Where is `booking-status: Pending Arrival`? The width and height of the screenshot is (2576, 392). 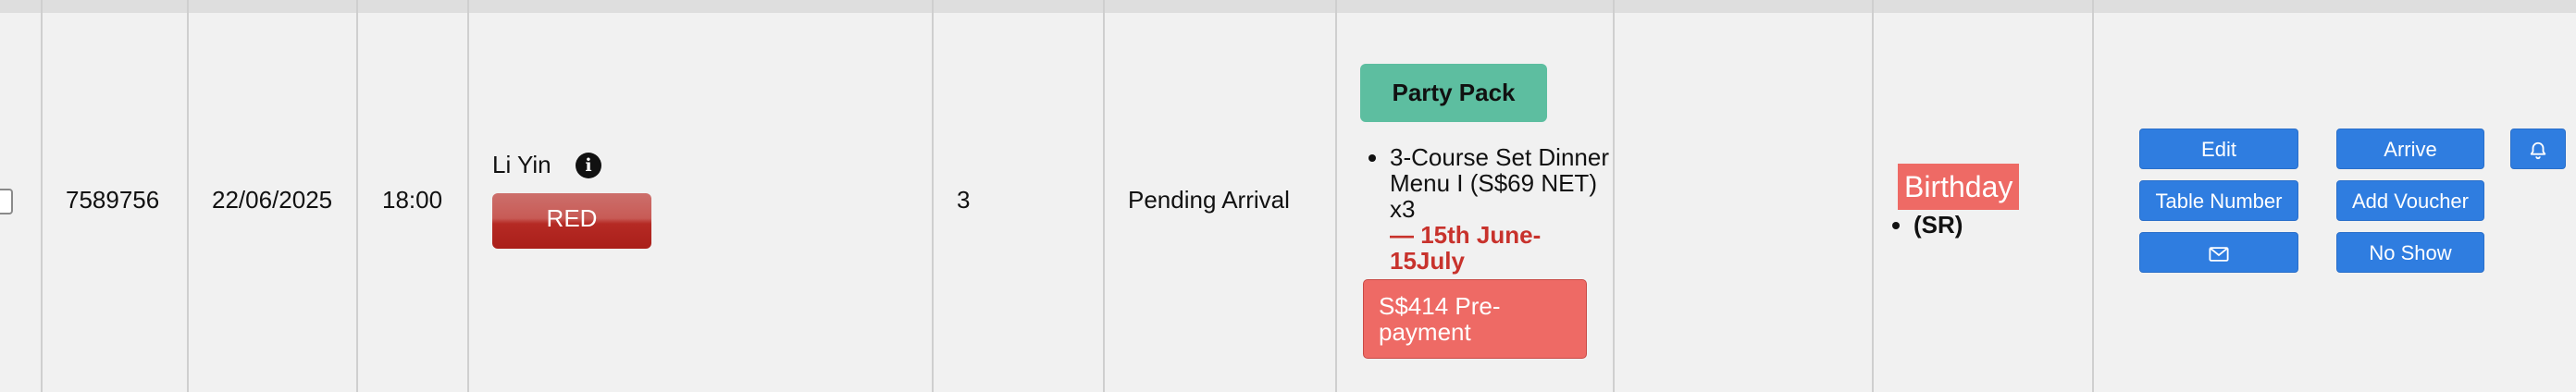 booking-status: Pending Arrival is located at coordinates (1209, 200).